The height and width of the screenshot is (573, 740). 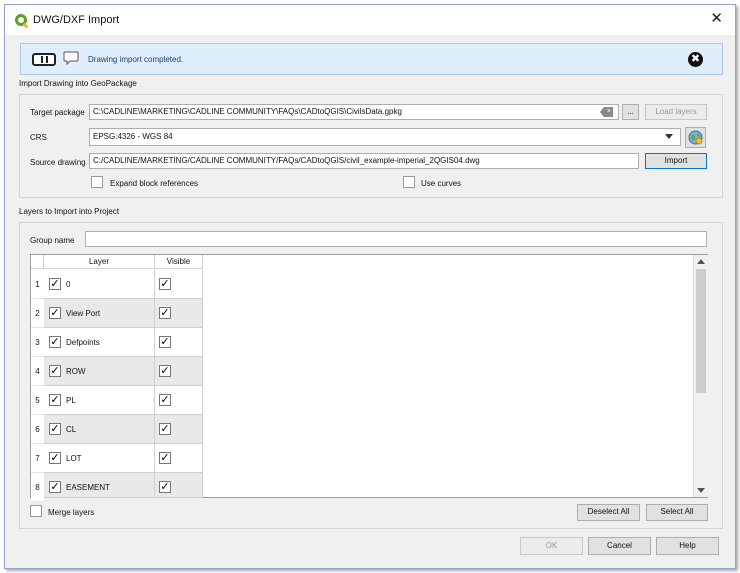 I want to click on row-number: 2, so click(x=37, y=313).